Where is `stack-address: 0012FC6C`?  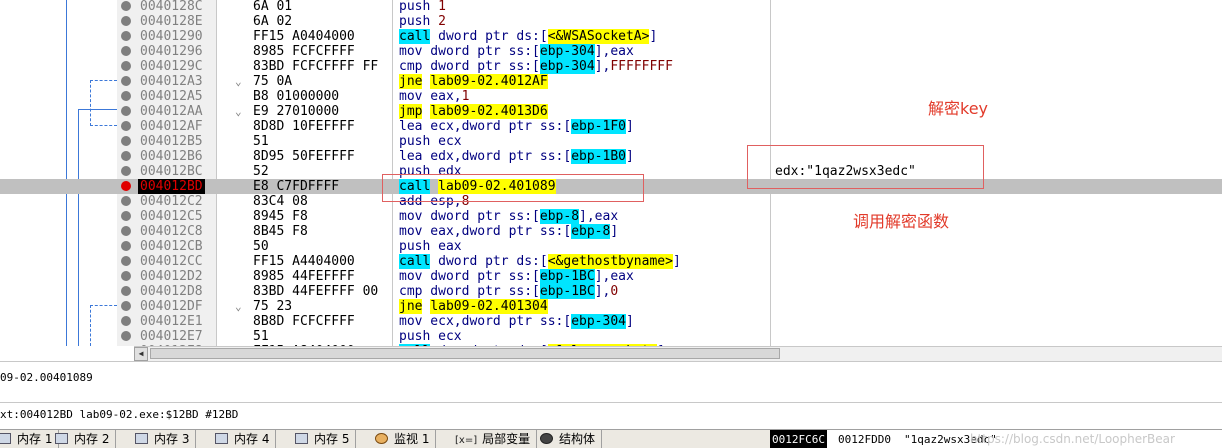
stack-address: 0012FC6C is located at coordinates (798, 439).